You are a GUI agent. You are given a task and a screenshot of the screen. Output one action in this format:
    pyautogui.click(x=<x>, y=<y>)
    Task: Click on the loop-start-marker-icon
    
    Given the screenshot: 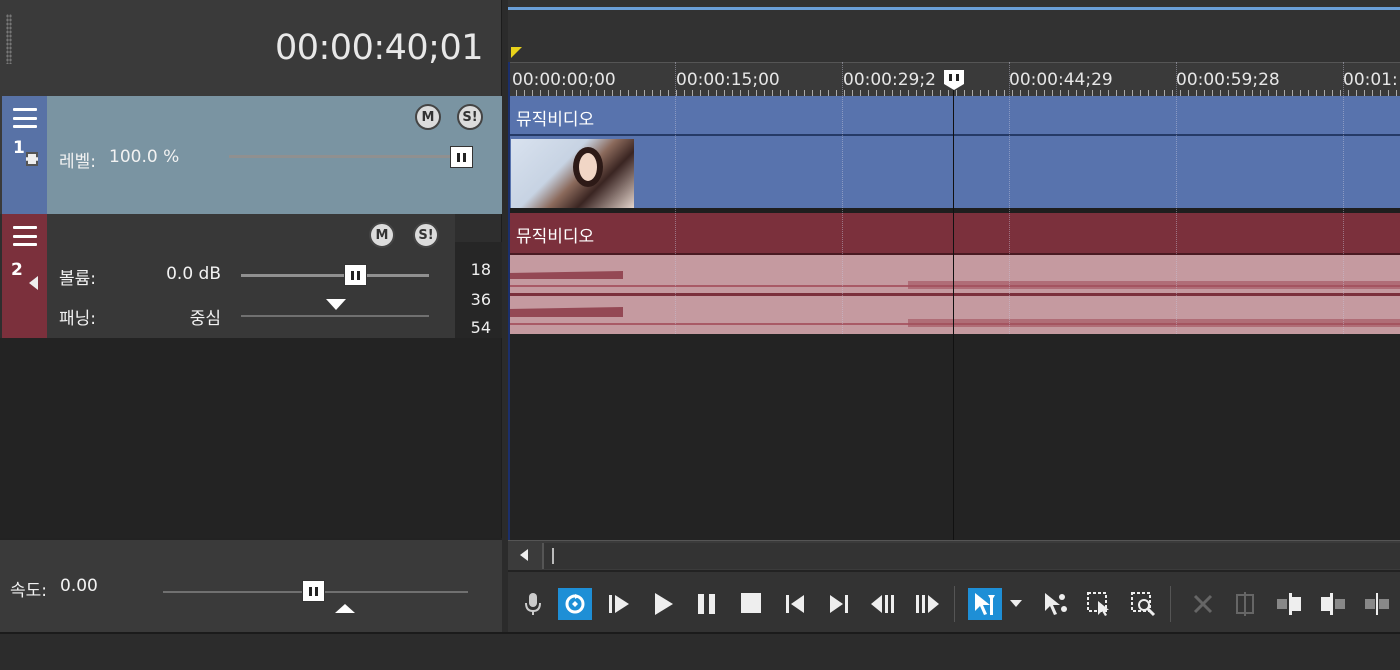 What is the action you would take?
    pyautogui.click(x=516, y=52)
    